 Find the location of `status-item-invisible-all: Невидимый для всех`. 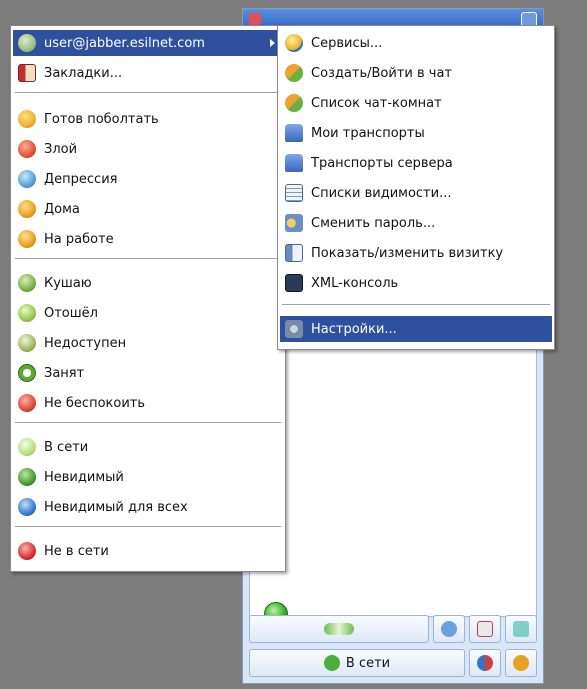

status-item-invisible-all: Невидимый для всех is located at coordinates (148, 507).